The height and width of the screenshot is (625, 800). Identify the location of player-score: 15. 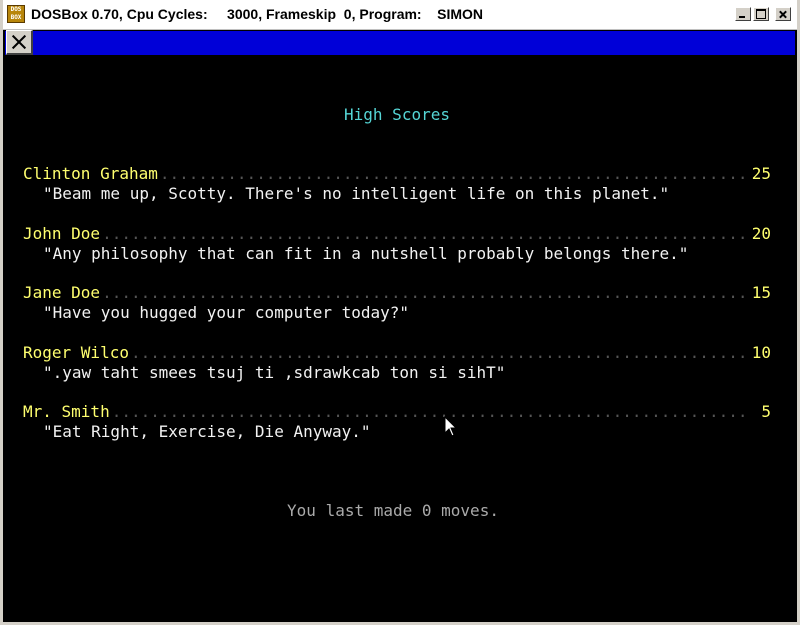
(761, 292).